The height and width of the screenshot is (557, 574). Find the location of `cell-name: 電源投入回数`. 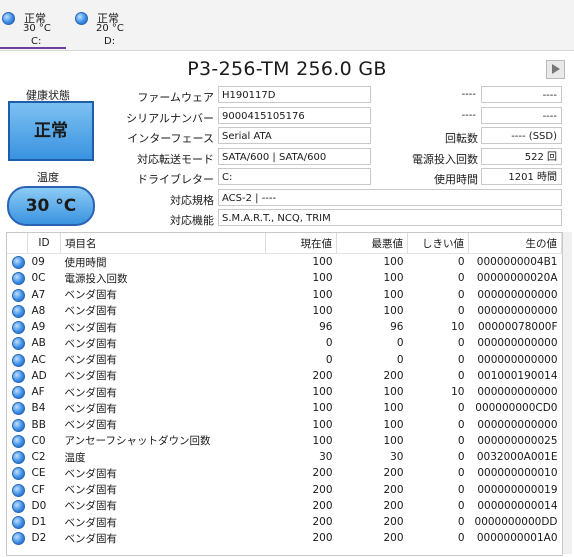

cell-name: 電源投入回数 is located at coordinates (96, 278).